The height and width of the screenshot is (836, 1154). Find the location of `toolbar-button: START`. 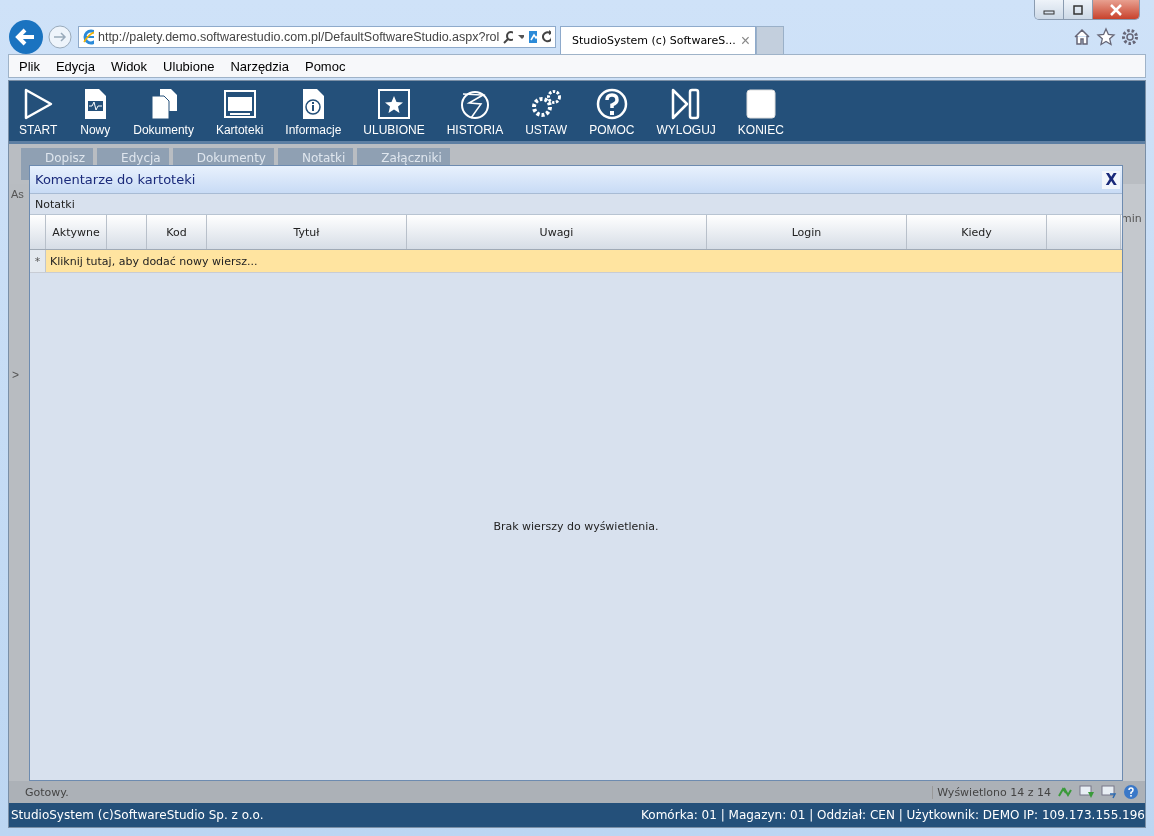

toolbar-button: START is located at coordinates (44, 112).